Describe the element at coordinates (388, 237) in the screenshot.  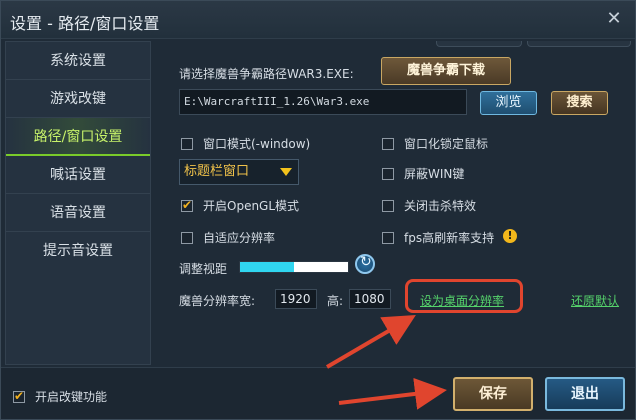
I see `fps-high-refresh-box` at that location.